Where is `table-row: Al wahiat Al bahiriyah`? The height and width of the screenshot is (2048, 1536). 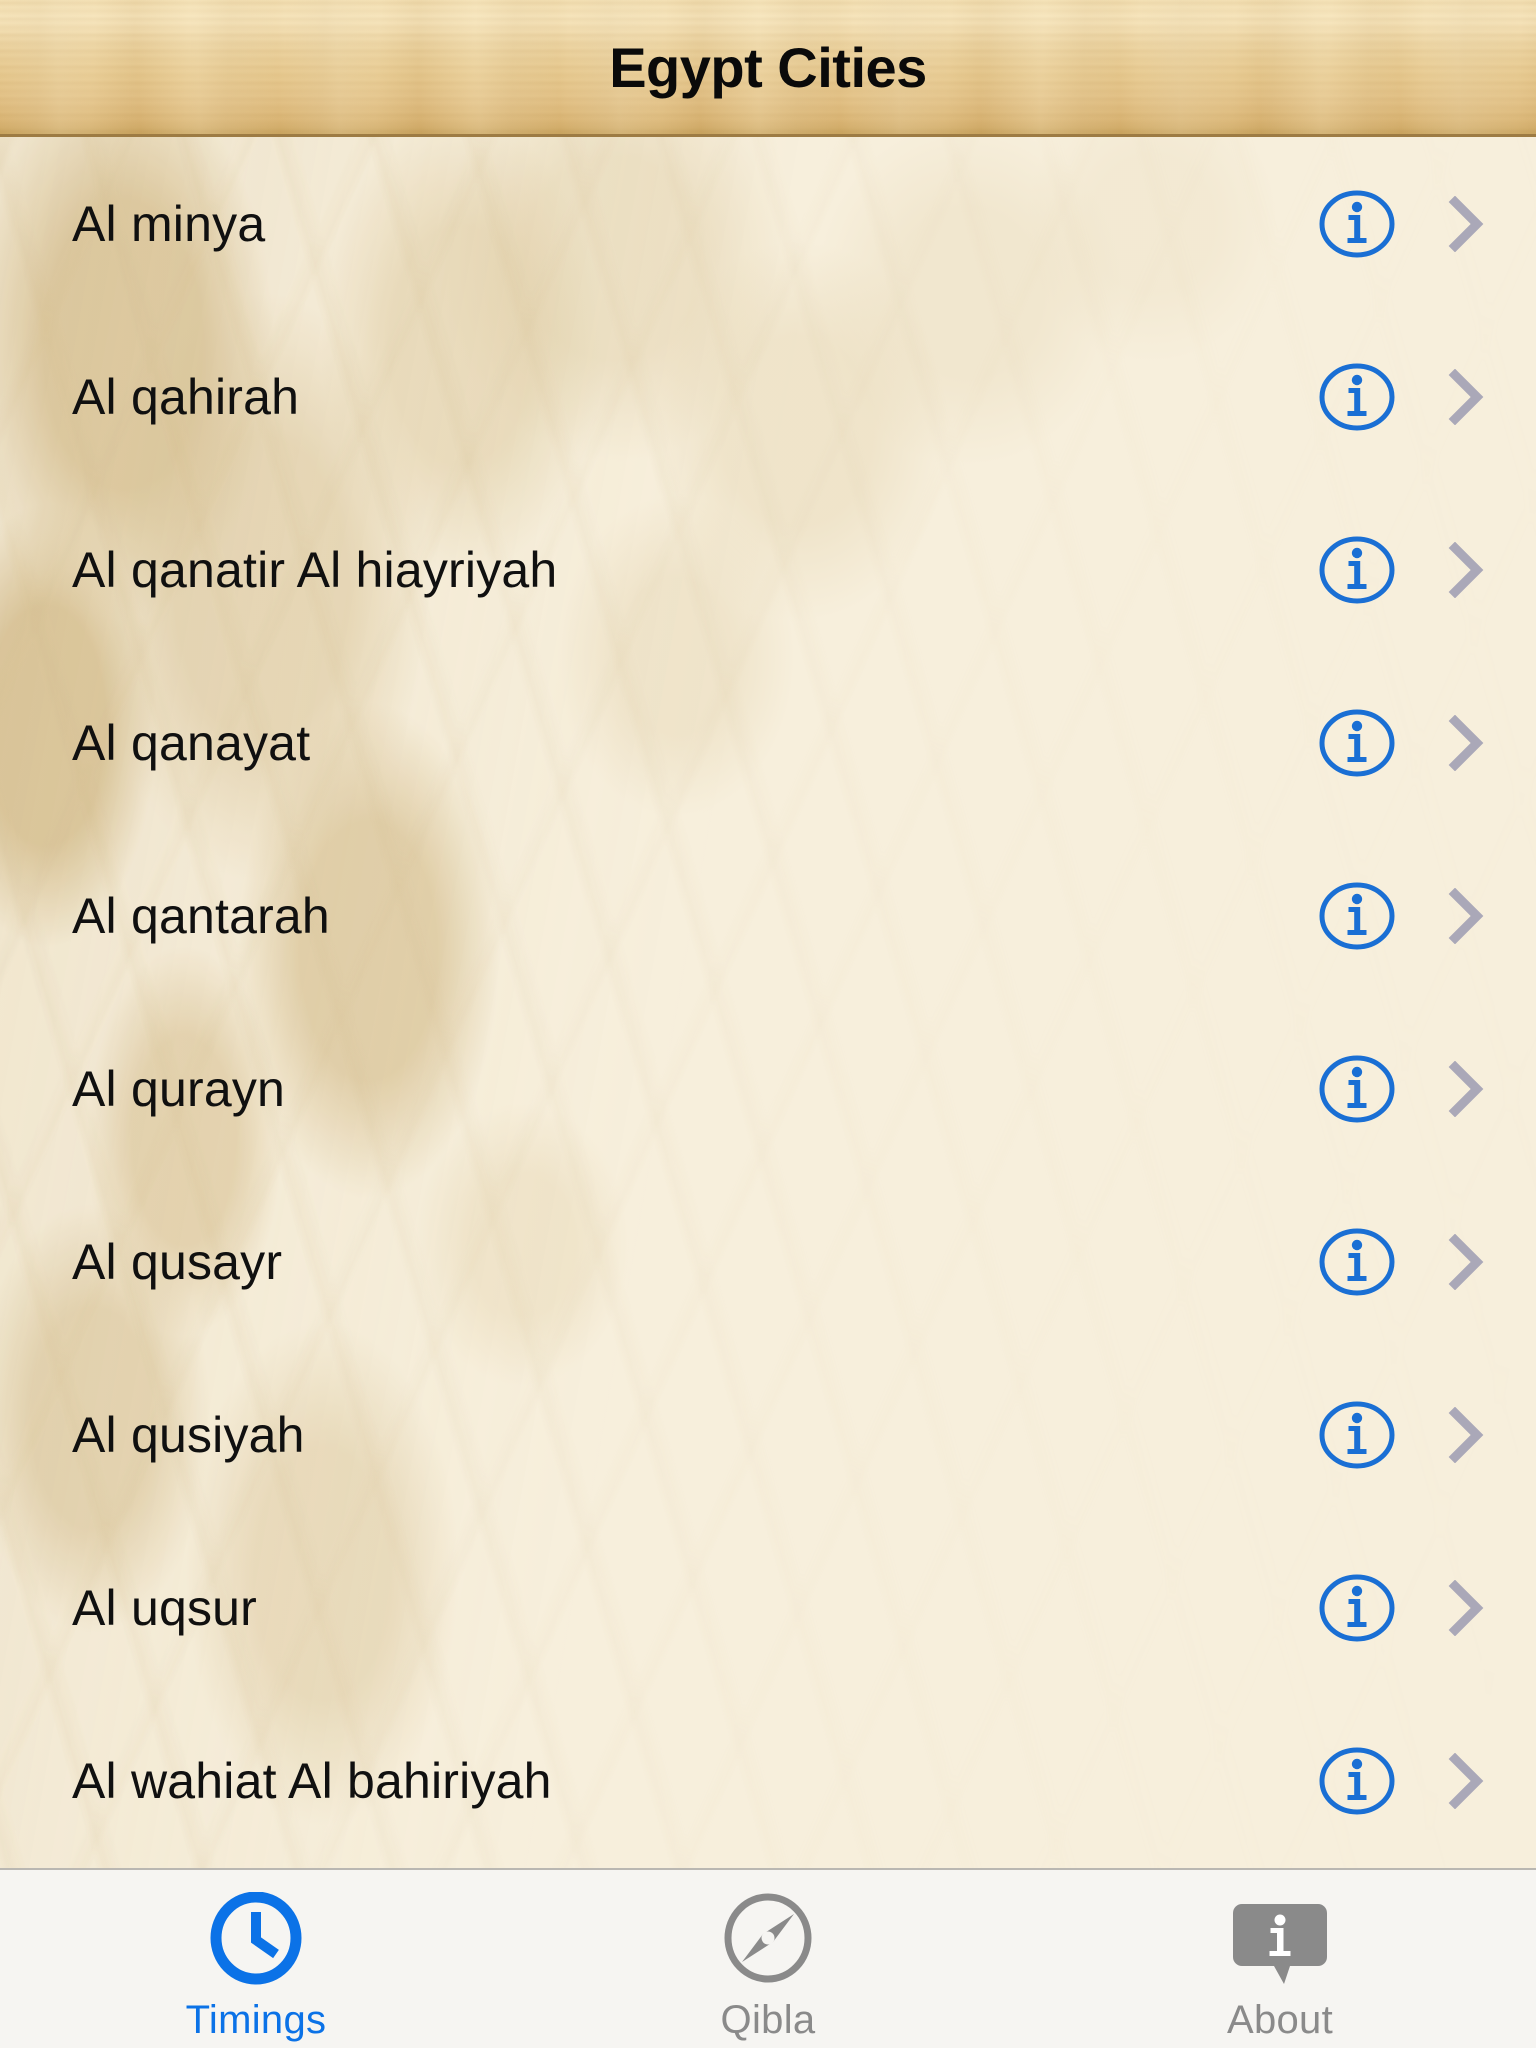
table-row: Al wahiat Al bahiriyah is located at coordinates (768, 1780).